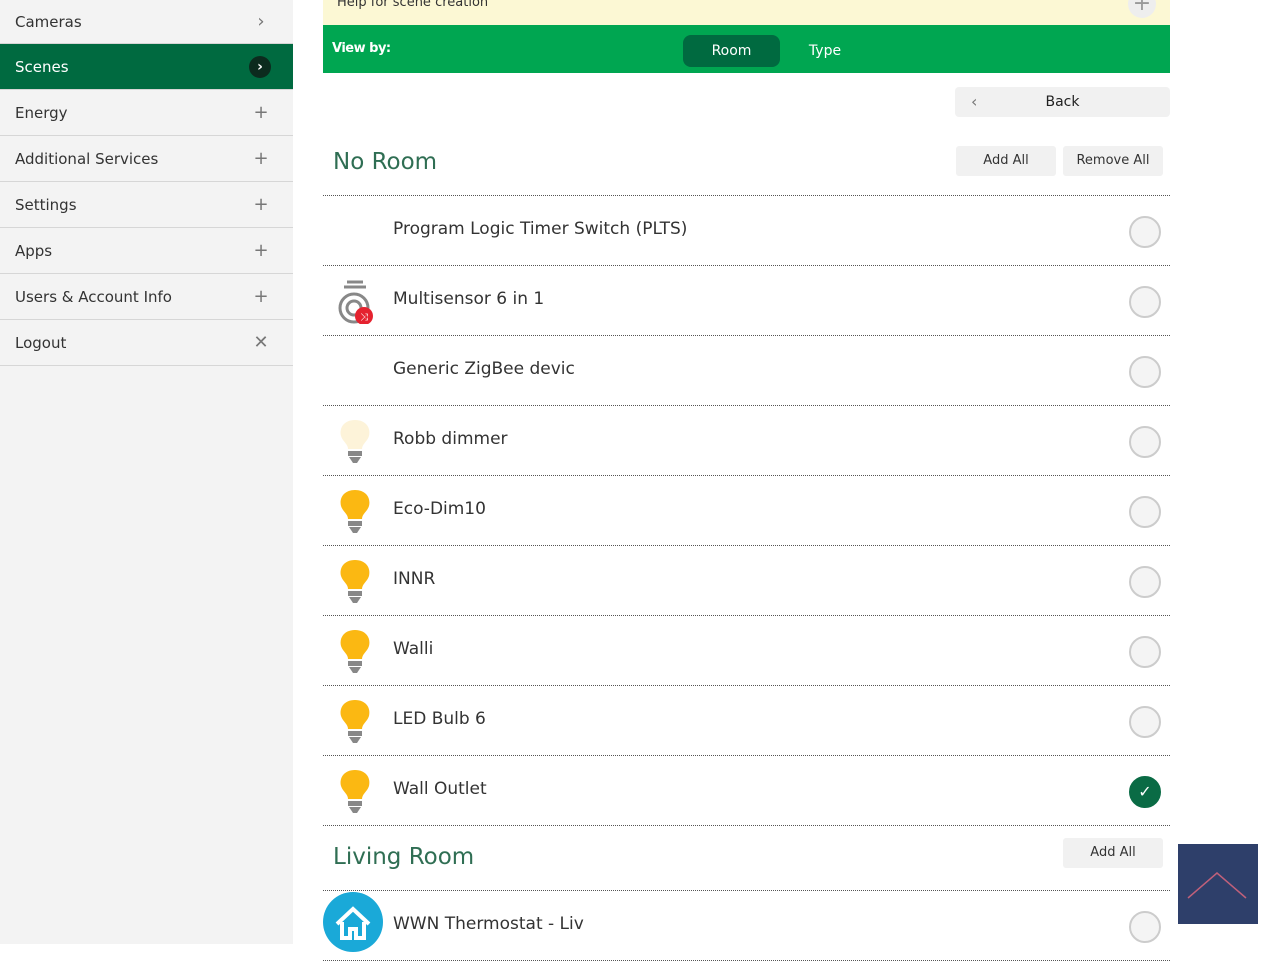 The height and width of the screenshot is (961, 1278). Describe the element at coordinates (41, 342) in the screenshot. I see `sidebar-item-label: Logout` at that location.